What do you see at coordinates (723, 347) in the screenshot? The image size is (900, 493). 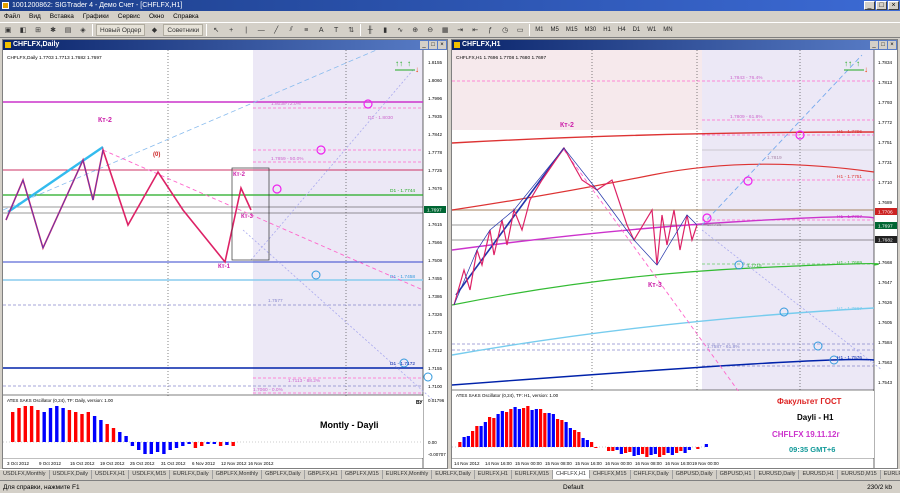 I see `level-label: 1.7587 - 61.8%` at bounding box center [723, 347].